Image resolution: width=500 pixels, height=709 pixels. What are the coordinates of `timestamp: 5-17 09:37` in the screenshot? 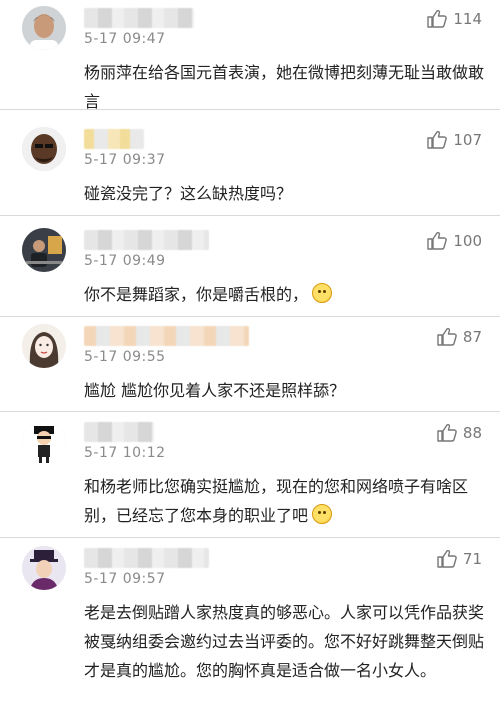 It's located at (125, 160).